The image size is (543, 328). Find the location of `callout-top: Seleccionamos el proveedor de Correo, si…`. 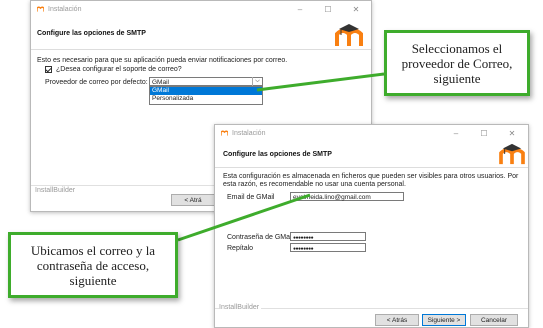

callout-top: Seleccionamos el proveedor de Correo, si… is located at coordinates (457, 63).